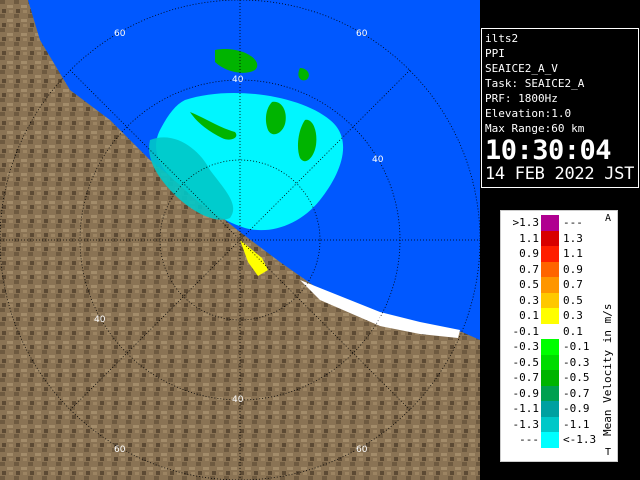  I want to click on legend-row: 0.3 0.5, so click(551, 300).